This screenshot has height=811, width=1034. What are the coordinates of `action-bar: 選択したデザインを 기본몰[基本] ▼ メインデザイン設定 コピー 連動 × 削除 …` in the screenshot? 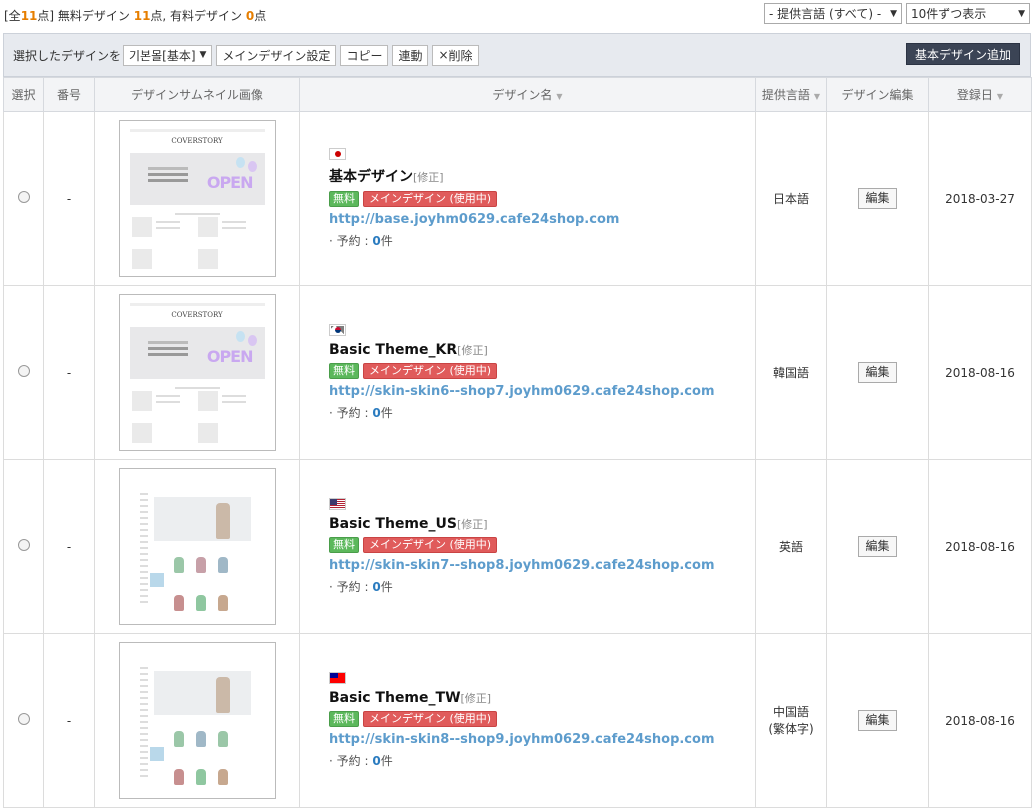 It's located at (517, 55).